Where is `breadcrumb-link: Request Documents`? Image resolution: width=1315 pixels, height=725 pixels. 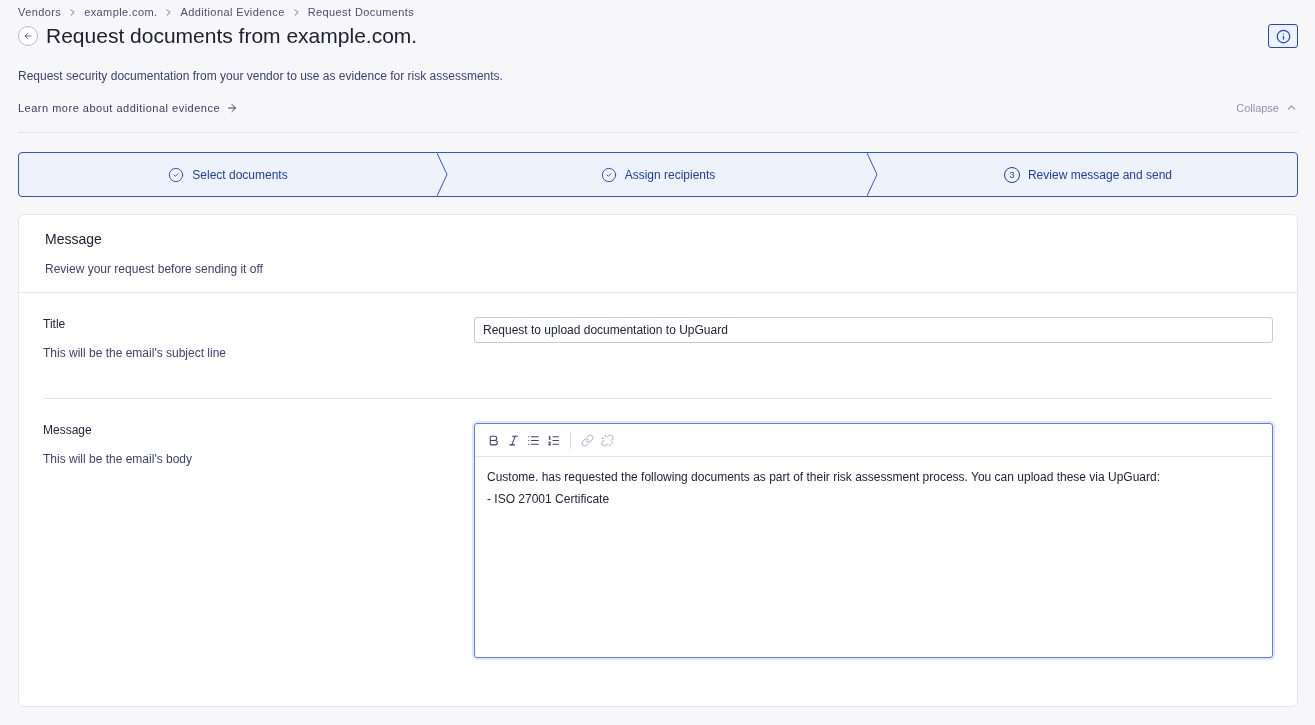 breadcrumb-link: Request Documents is located at coordinates (361, 12).